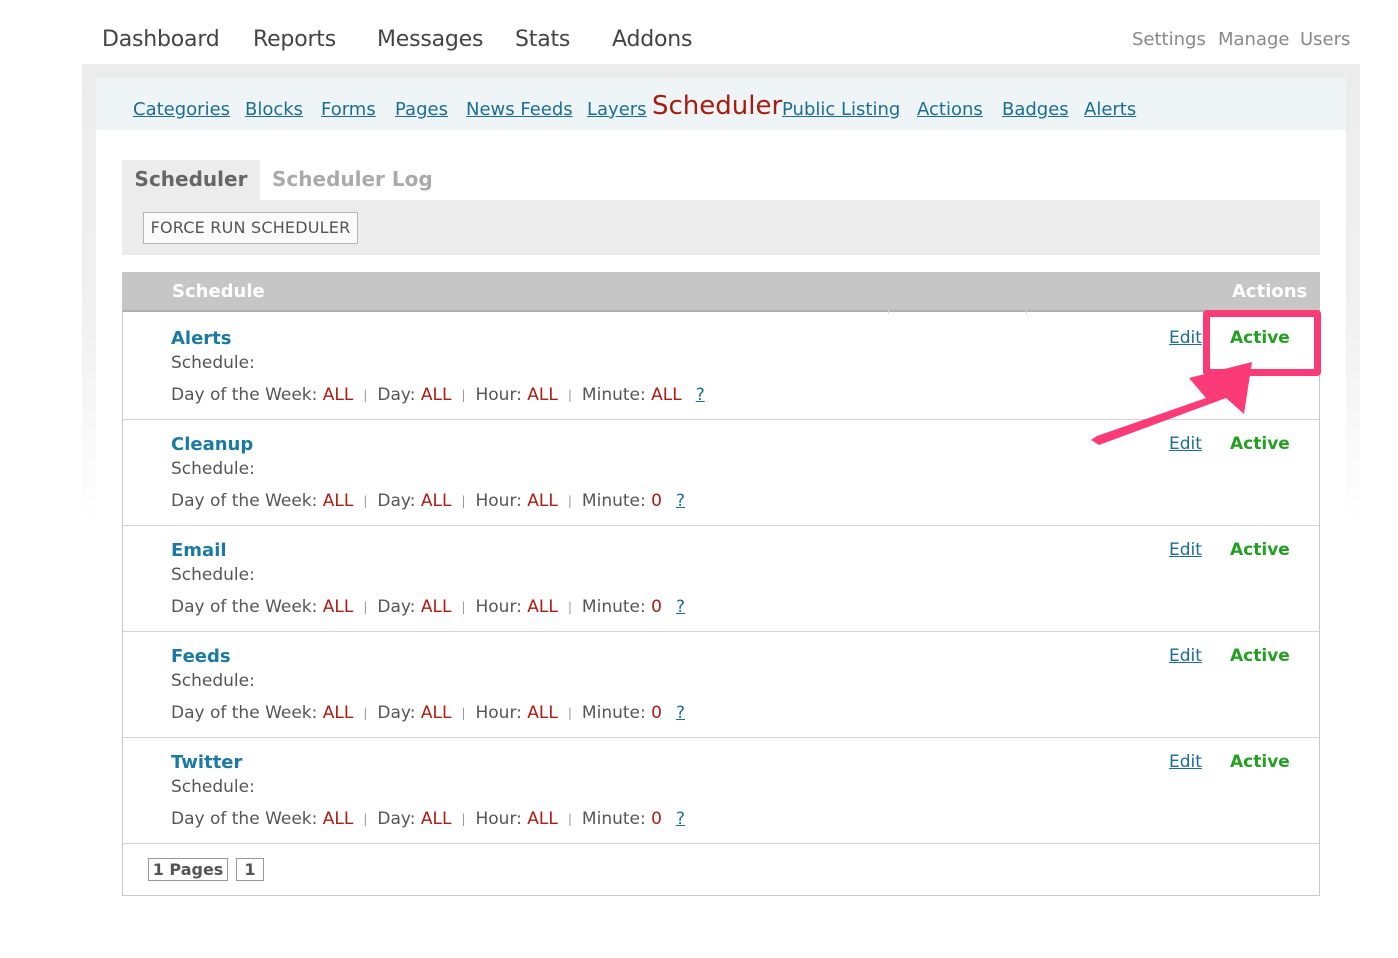  Describe the element at coordinates (1171, 403) in the screenshot. I see `annotation-arrow-icon` at that location.